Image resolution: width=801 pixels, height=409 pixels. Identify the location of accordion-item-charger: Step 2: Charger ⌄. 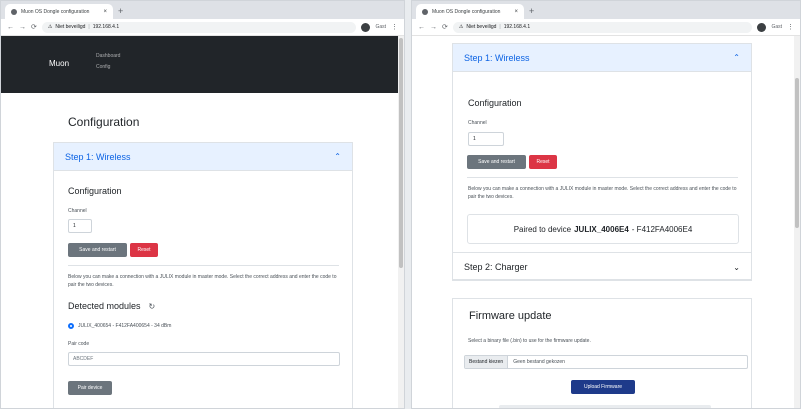
(602, 266).